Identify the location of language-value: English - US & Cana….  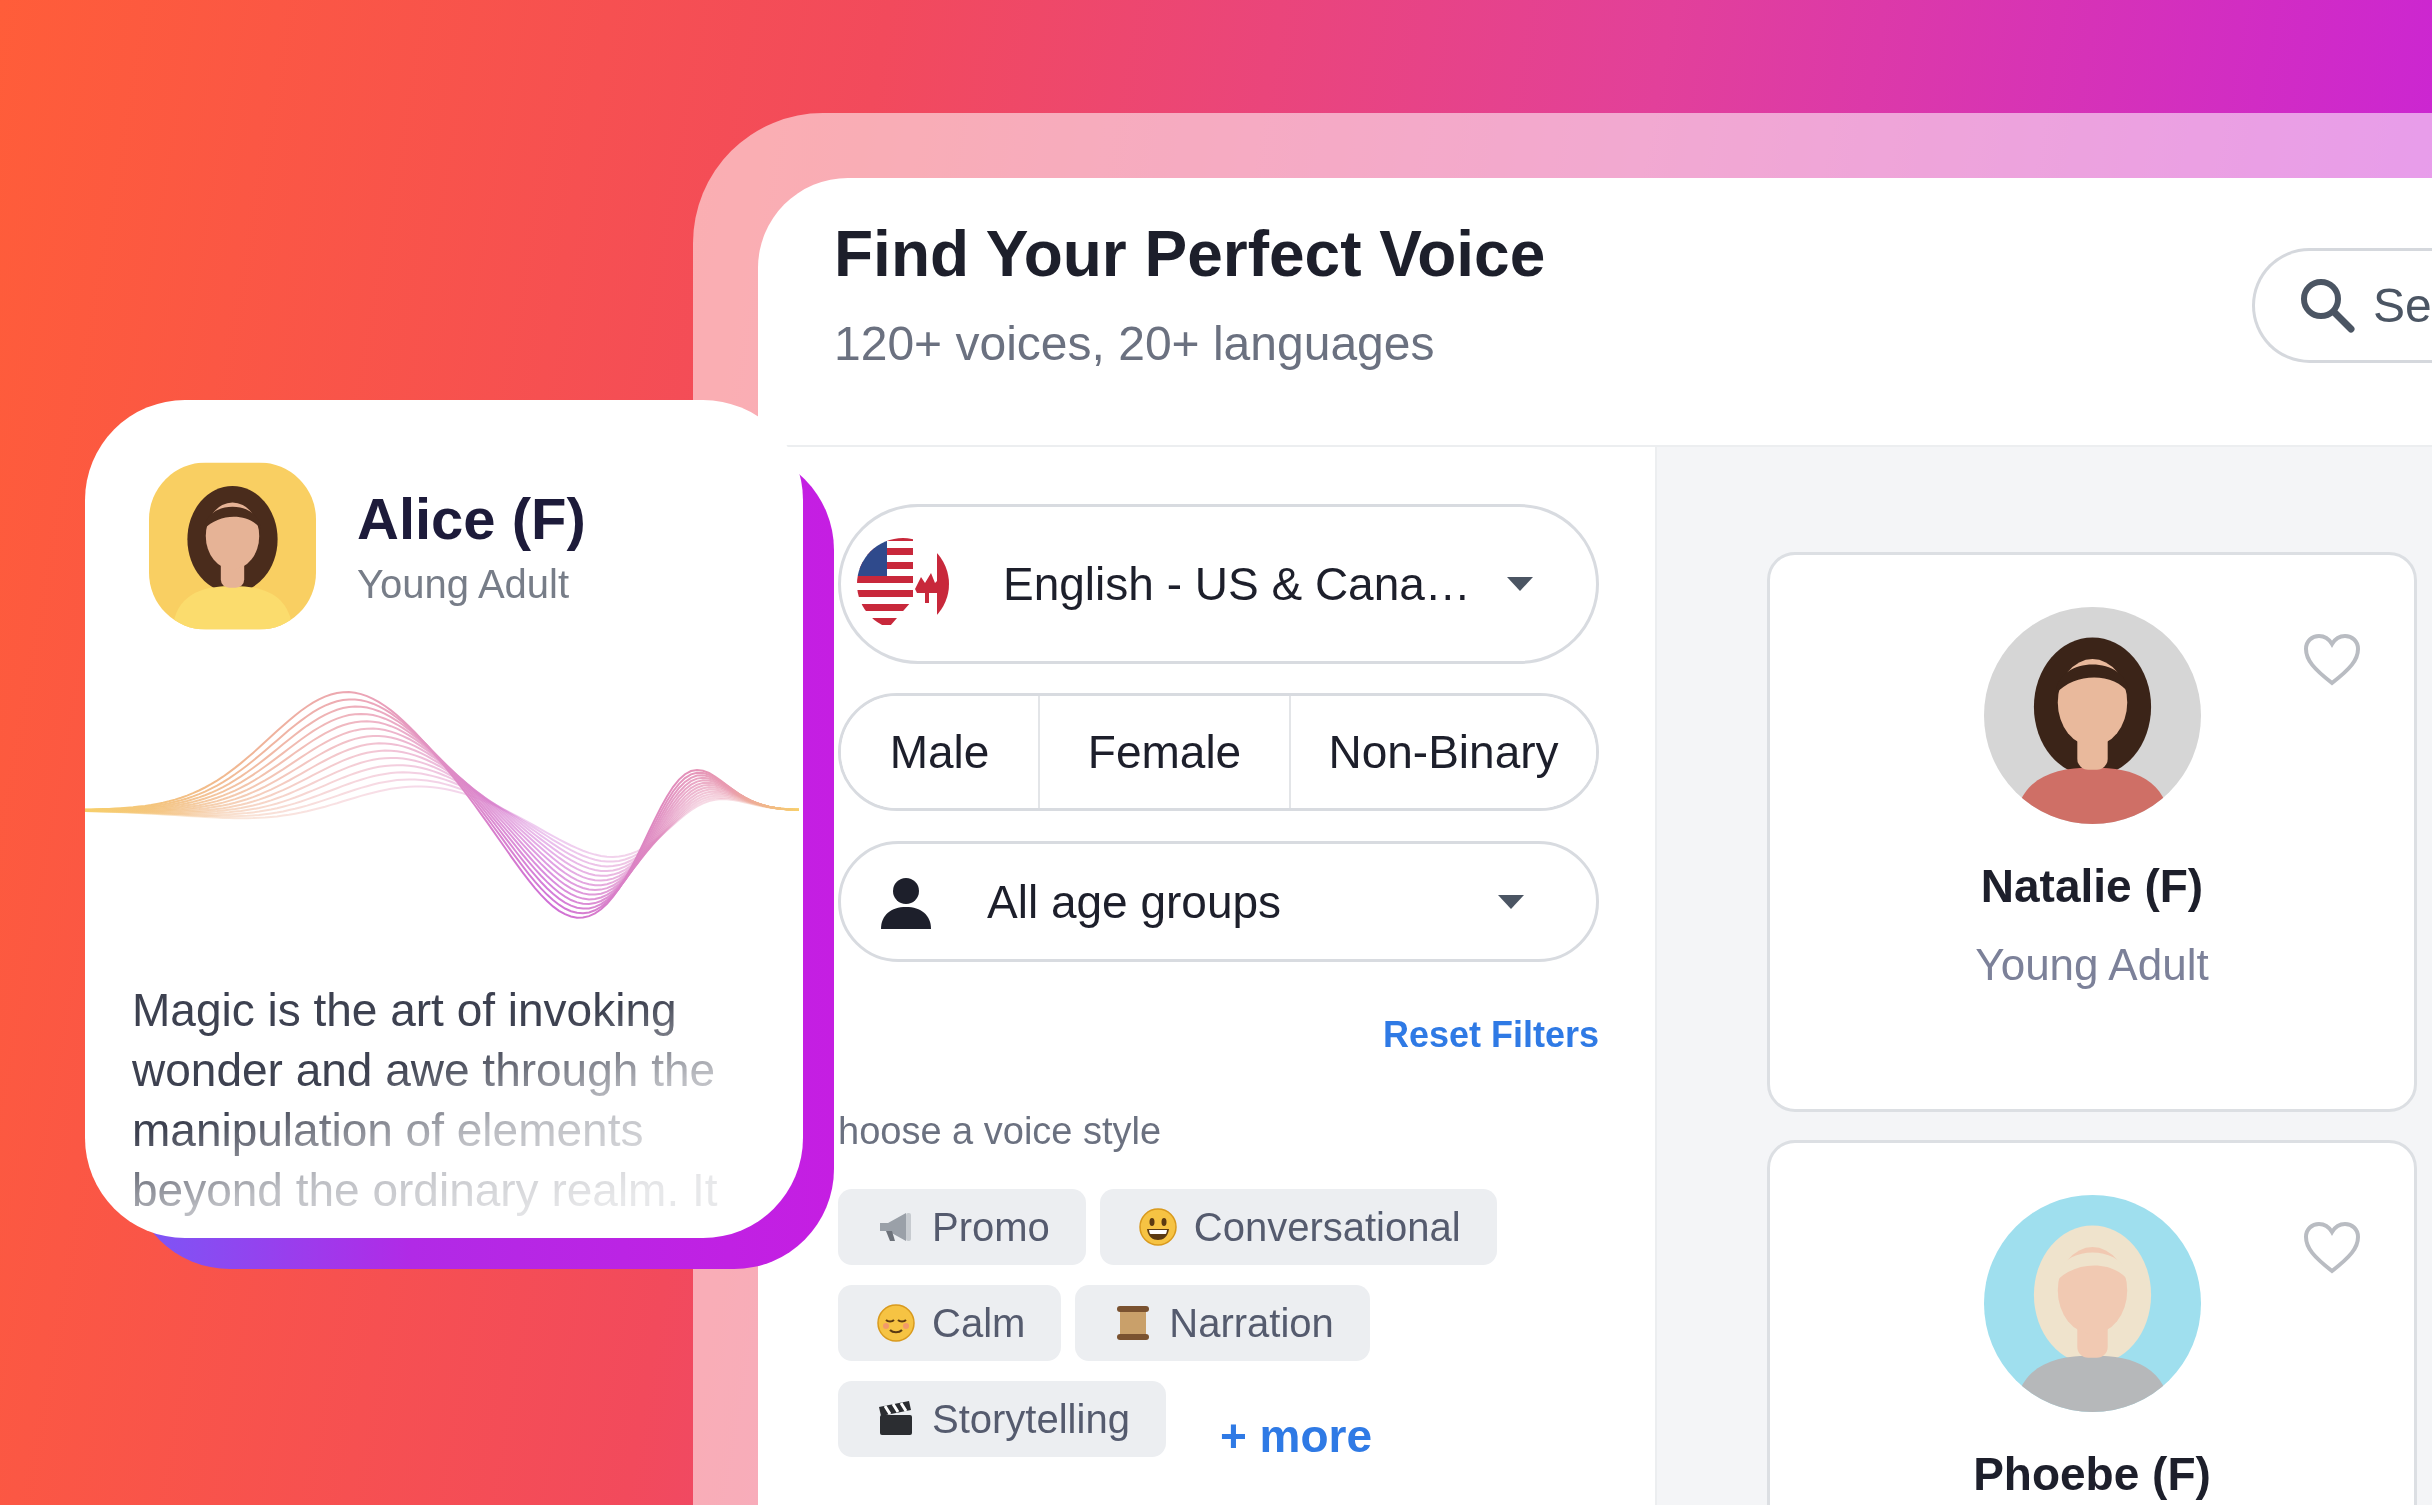
(1237, 584).